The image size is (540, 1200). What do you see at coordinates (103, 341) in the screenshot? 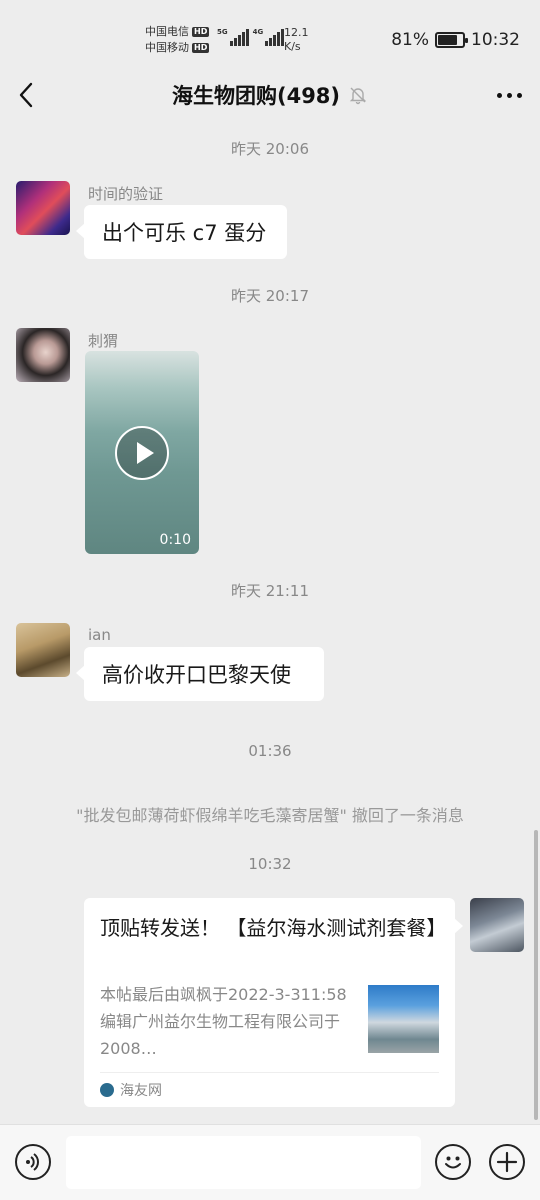
I see `sender-name: 刺猬` at bounding box center [103, 341].